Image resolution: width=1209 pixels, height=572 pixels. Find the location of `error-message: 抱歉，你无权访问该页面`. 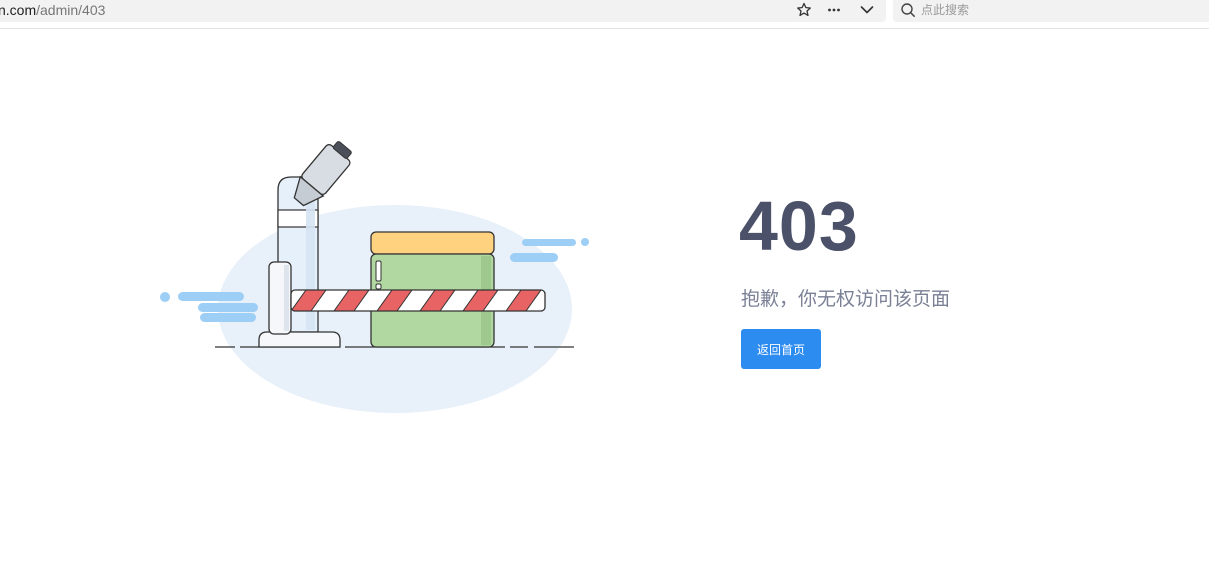

error-message: 抱歉，你无权访问该页面 is located at coordinates (846, 299).